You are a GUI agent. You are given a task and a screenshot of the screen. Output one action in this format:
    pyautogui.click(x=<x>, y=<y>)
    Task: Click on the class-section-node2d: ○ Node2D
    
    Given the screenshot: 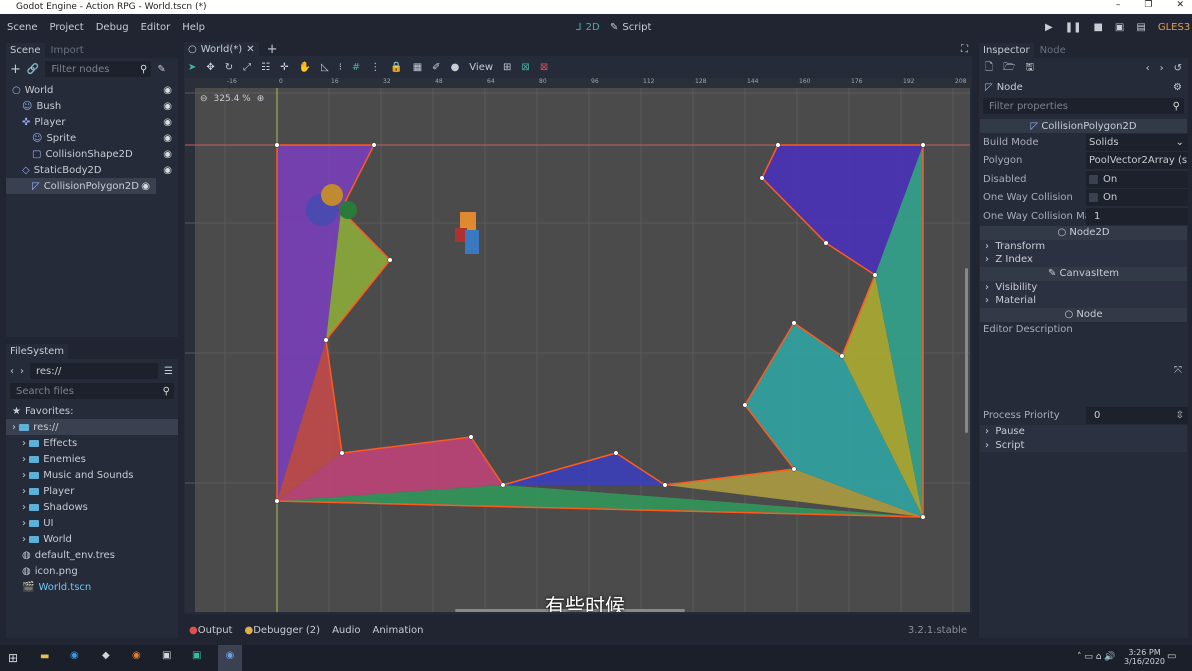 What is the action you would take?
    pyautogui.click(x=1083, y=232)
    